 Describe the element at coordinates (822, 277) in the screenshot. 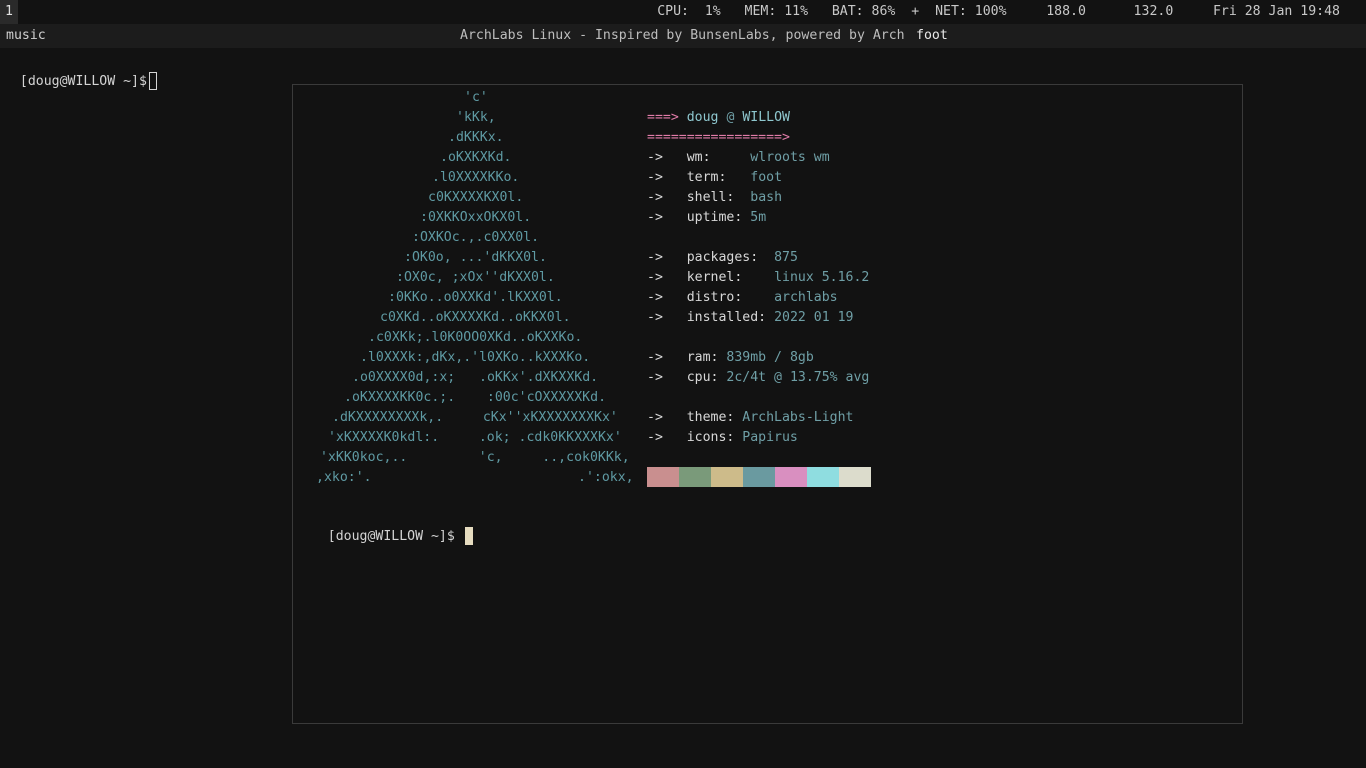

I see `info-value: linux 5.16.2` at that location.